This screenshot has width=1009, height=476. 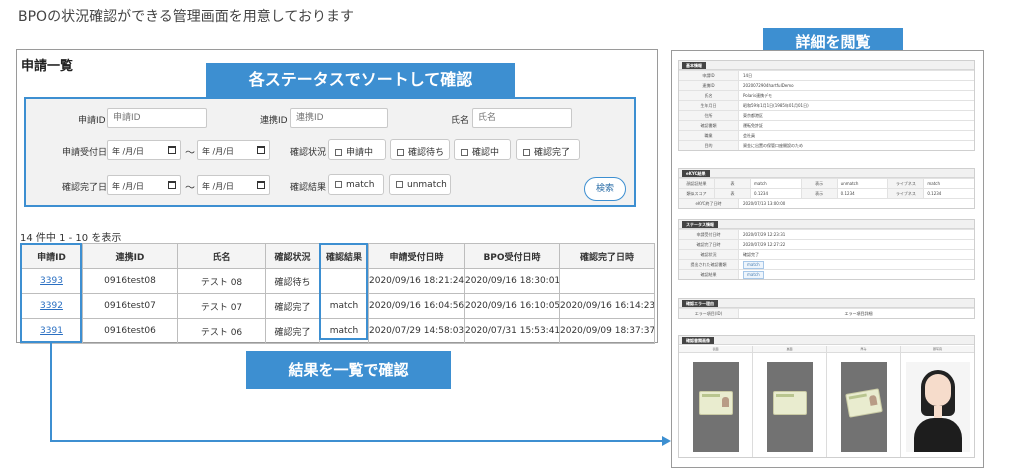 What do you see at coordinates (607, 256) in the screenshot?
I see `column-header: 確認完了日時` at bounding box center [607, 256].